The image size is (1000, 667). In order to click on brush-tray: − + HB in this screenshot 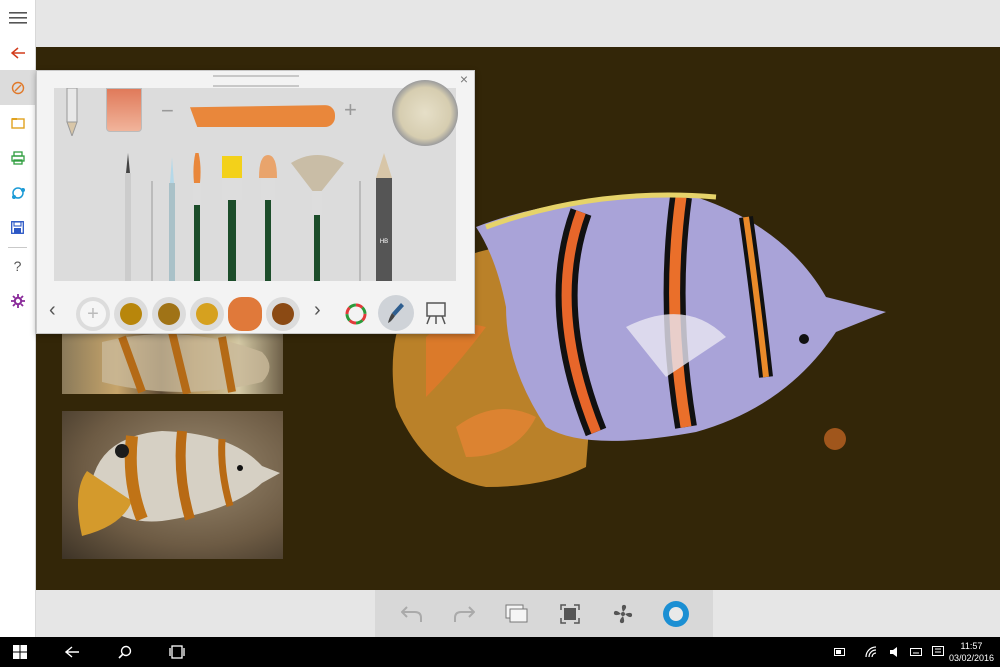, I will do `click(256, 180)`.